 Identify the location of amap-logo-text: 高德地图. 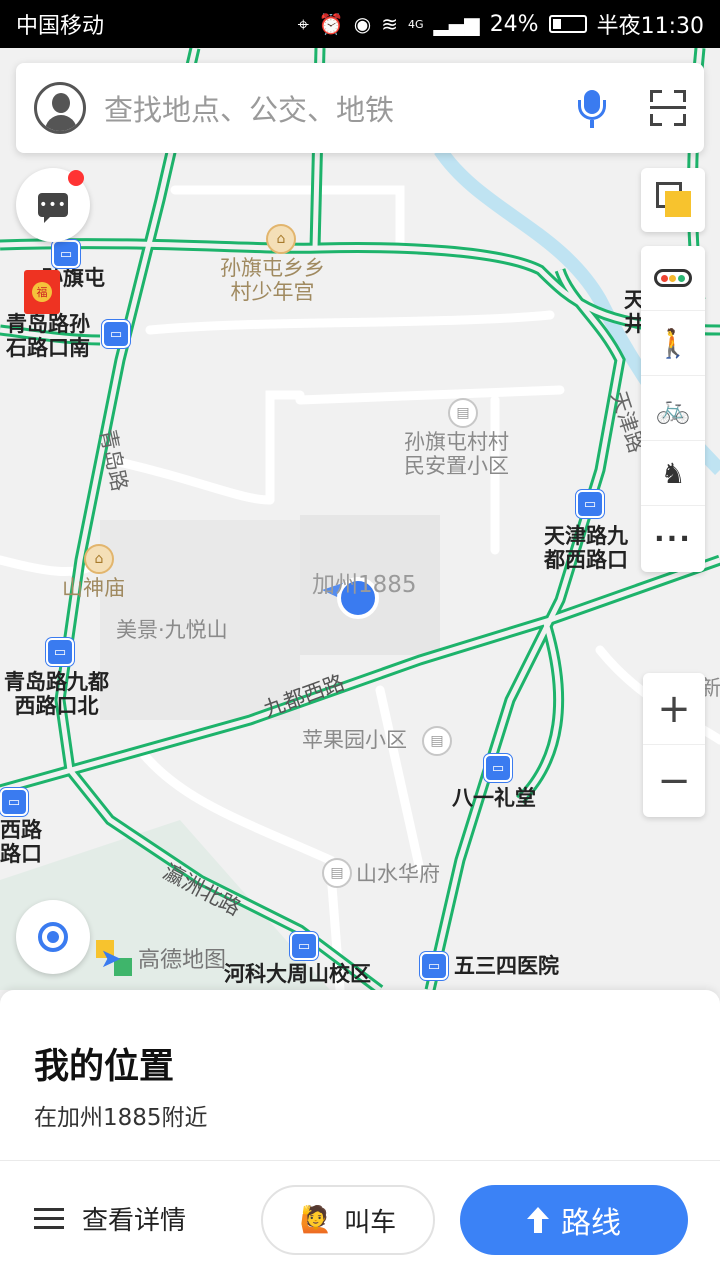
(182, 960).